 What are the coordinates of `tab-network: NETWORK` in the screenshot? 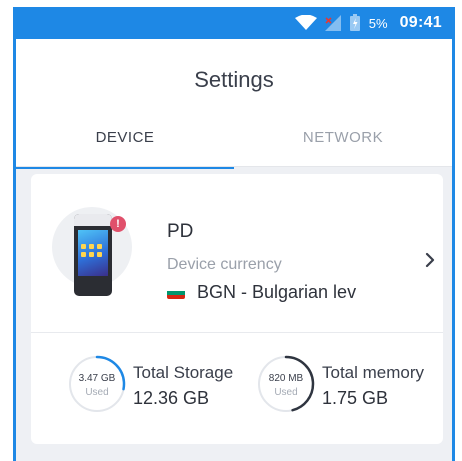 It's located at (343, 146).